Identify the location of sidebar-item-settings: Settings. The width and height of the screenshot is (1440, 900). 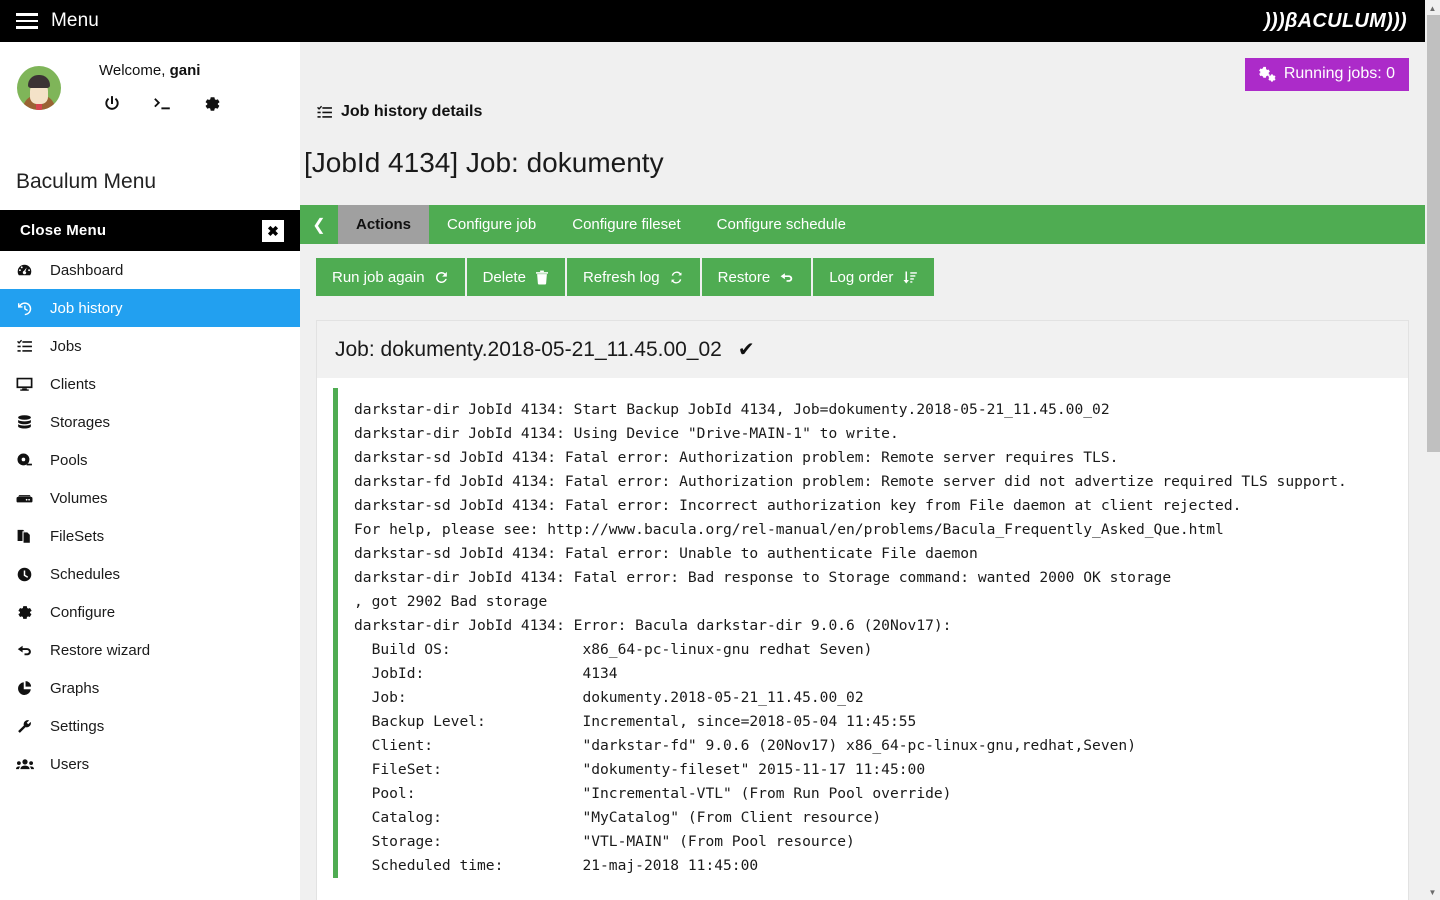
(150, 726).